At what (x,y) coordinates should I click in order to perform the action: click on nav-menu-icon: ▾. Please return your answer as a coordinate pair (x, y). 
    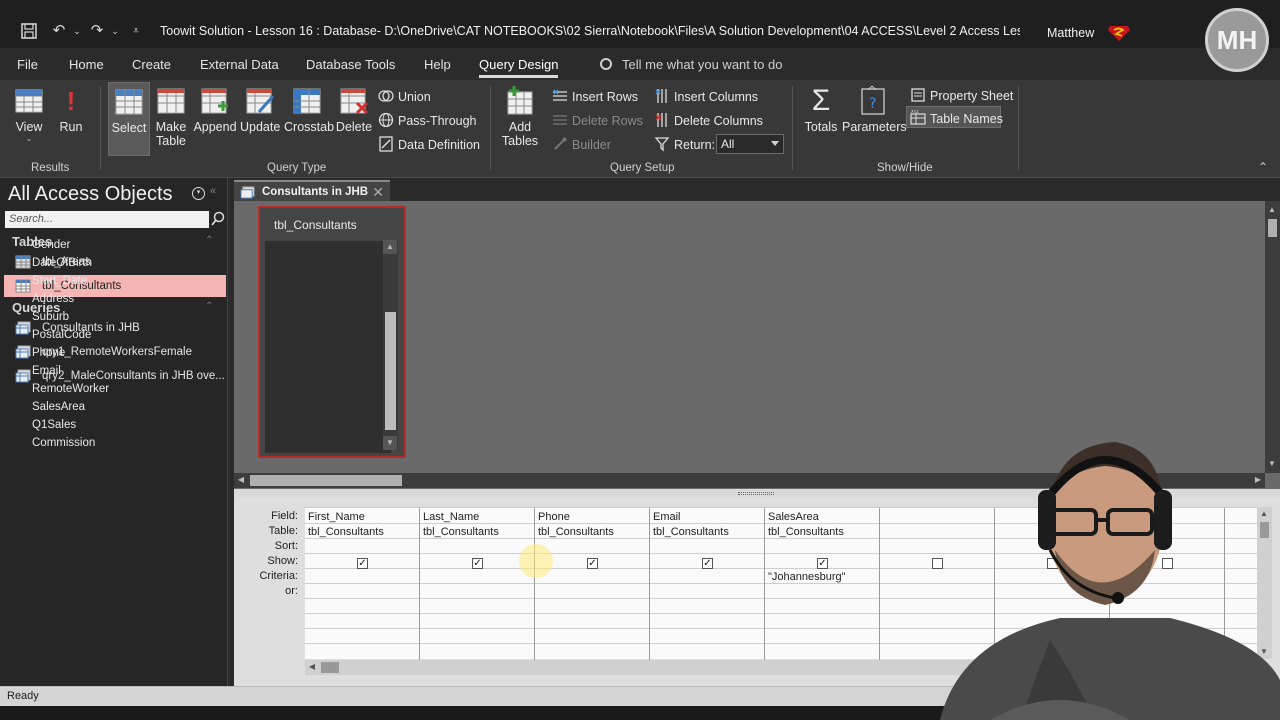
    Looking at the image, I should click on (198, 193).